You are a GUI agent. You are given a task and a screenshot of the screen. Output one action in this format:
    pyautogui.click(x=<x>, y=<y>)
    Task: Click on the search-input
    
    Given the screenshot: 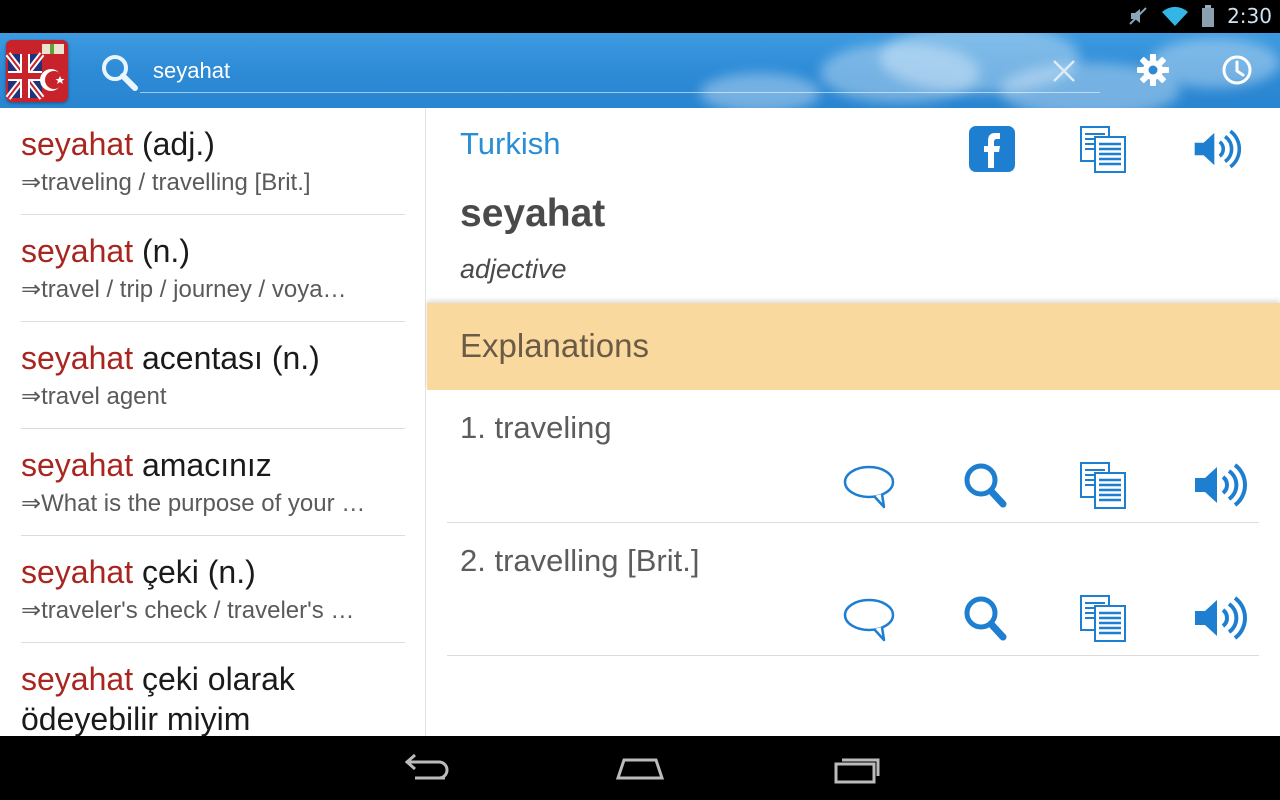 What is the action you would take?
    pyautogui.click(x=620, y=71)
    